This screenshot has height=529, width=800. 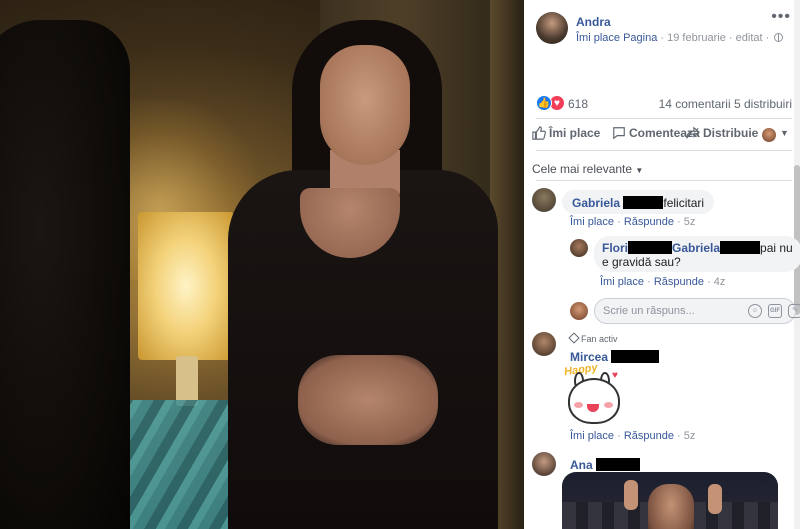 I want to click on woman-face, so click(x=365, y=105).